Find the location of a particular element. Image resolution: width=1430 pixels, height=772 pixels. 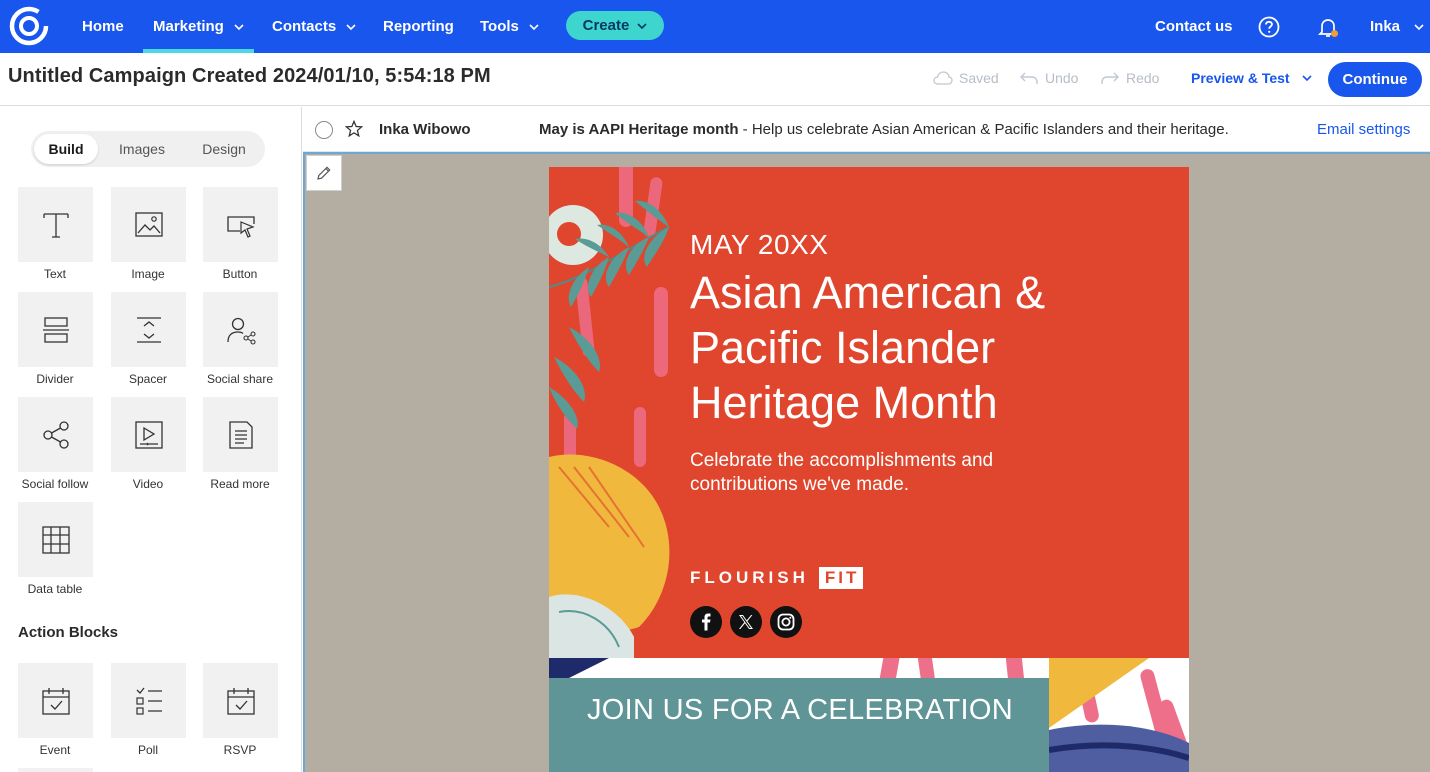

block-spacer is located at coordinates (148, 329).